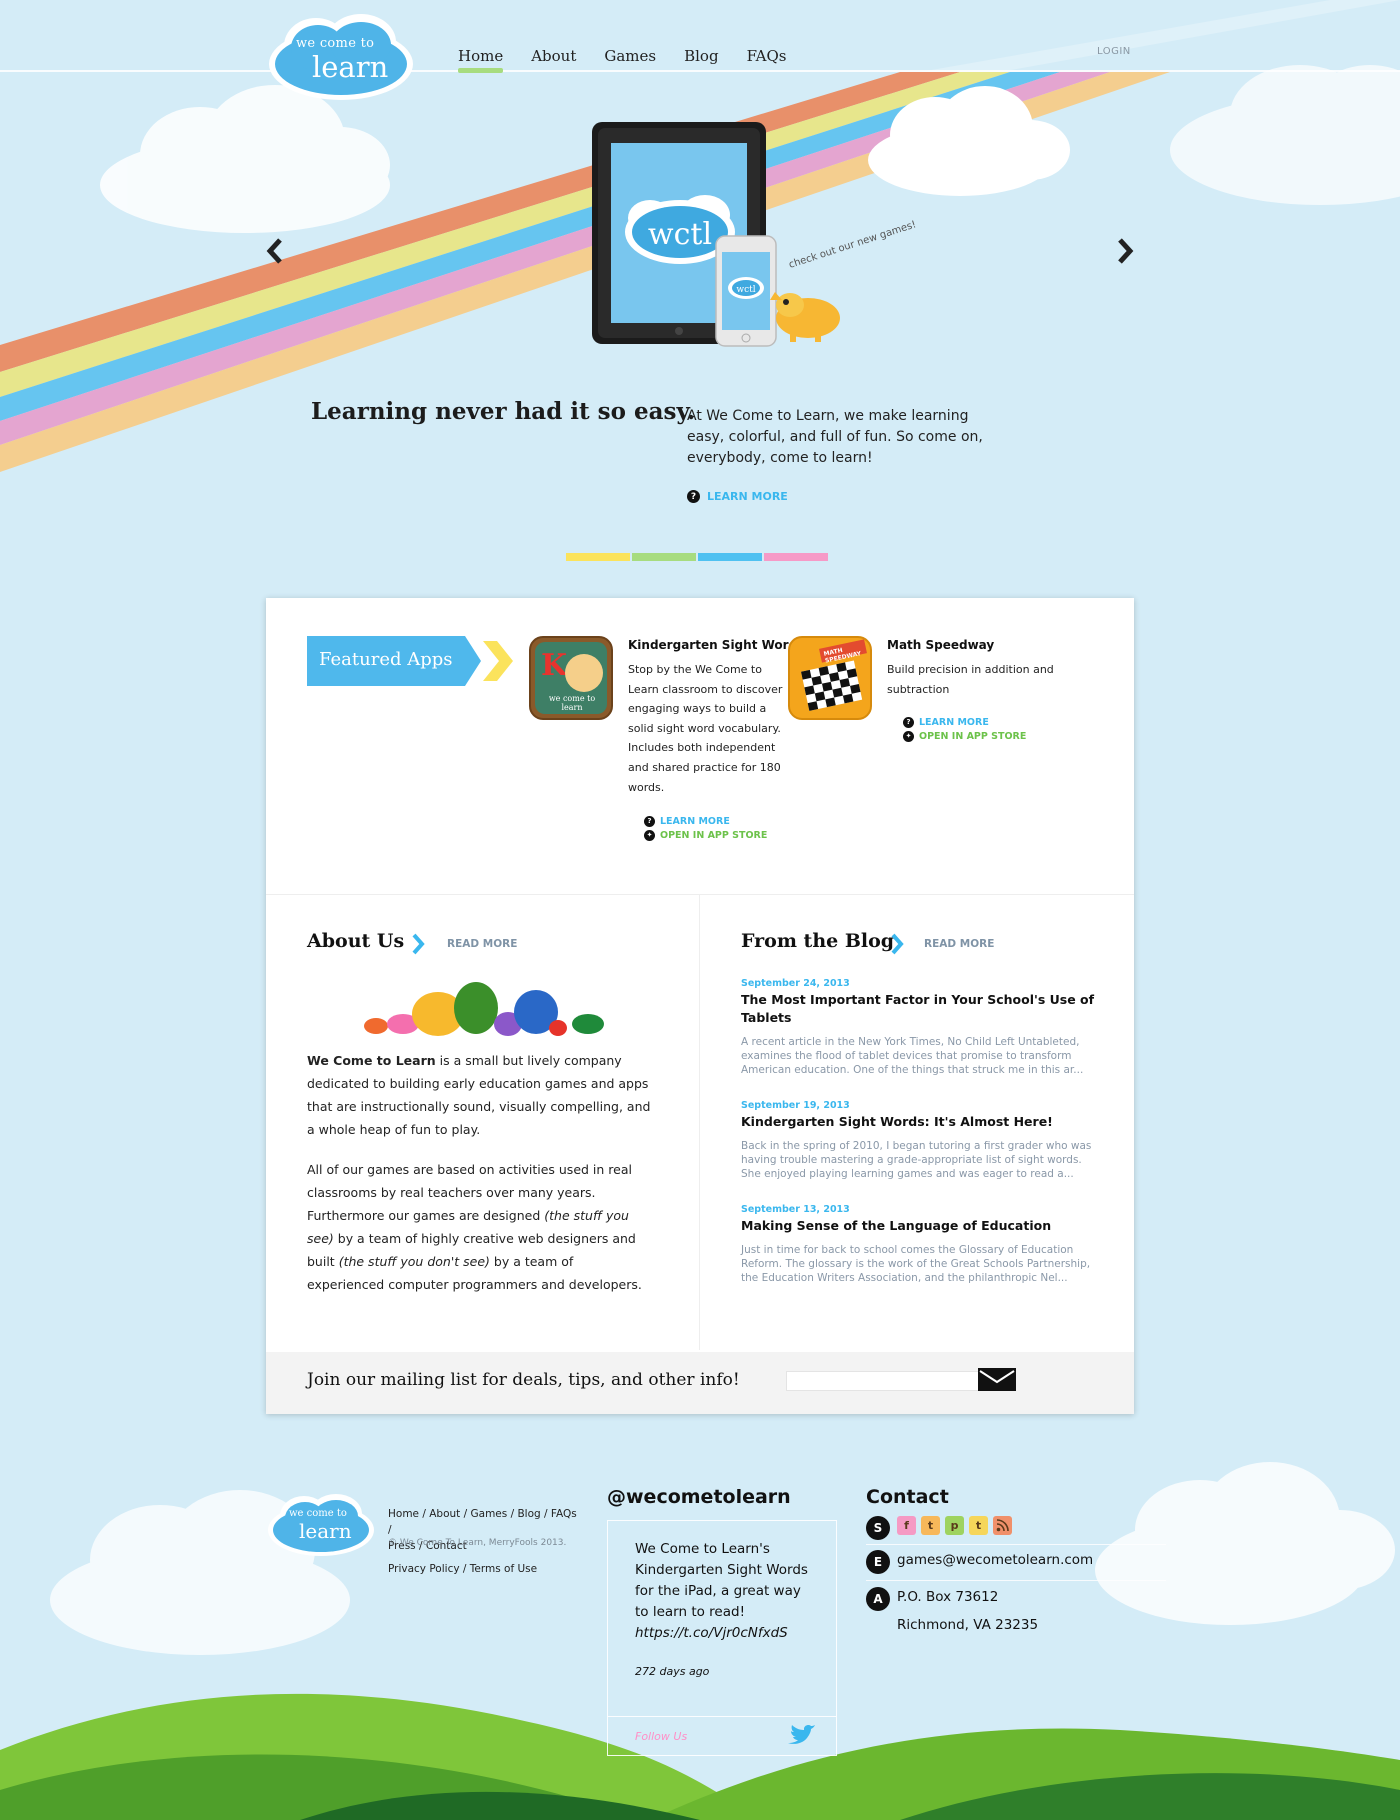 The width and height of the screenshot is (1400, 1820). Describe the element at coordinates (572, 703) in the screenshot. I see `app-icon-caption: we come to learn` at that location.